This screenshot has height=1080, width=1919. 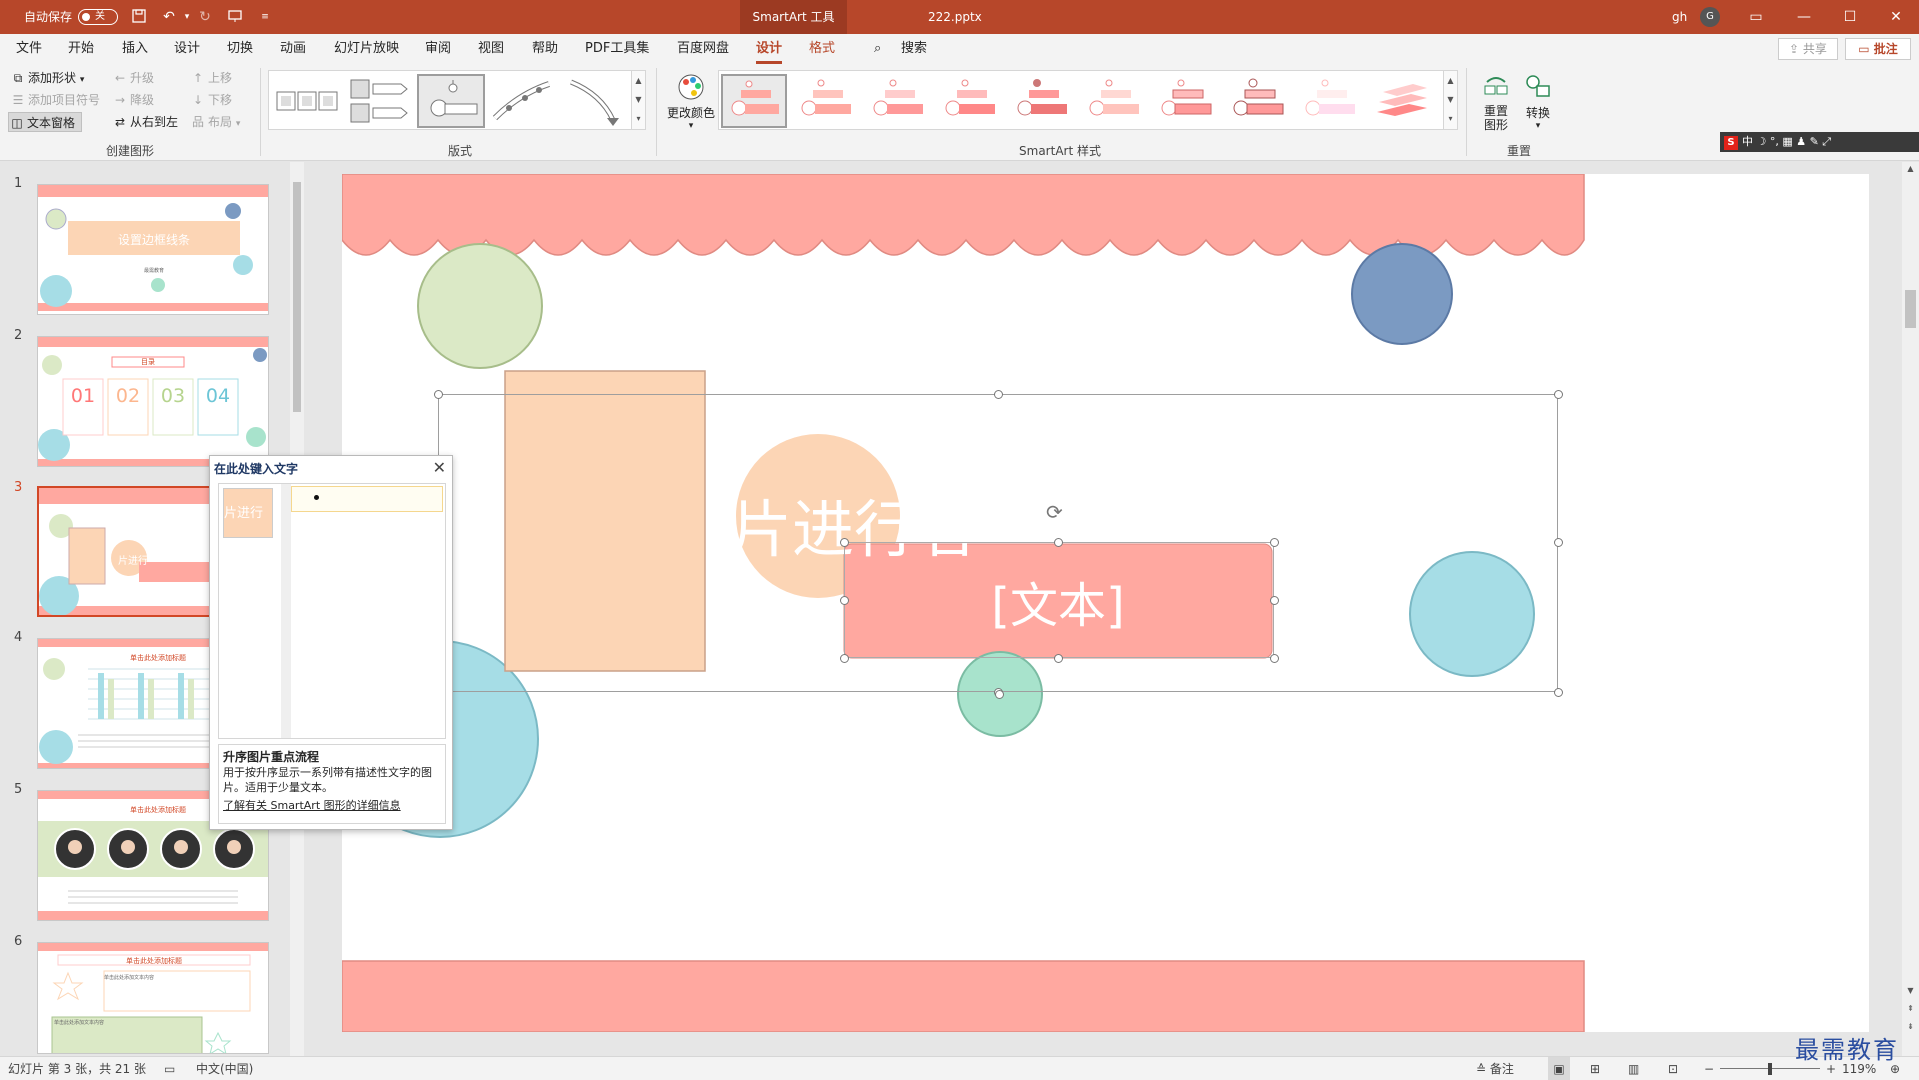 What do you see at coordinates (1495, 1068) in the screenshot?
I see `notes-button: ≙ 备注` at bounding box center [1495, 1068].